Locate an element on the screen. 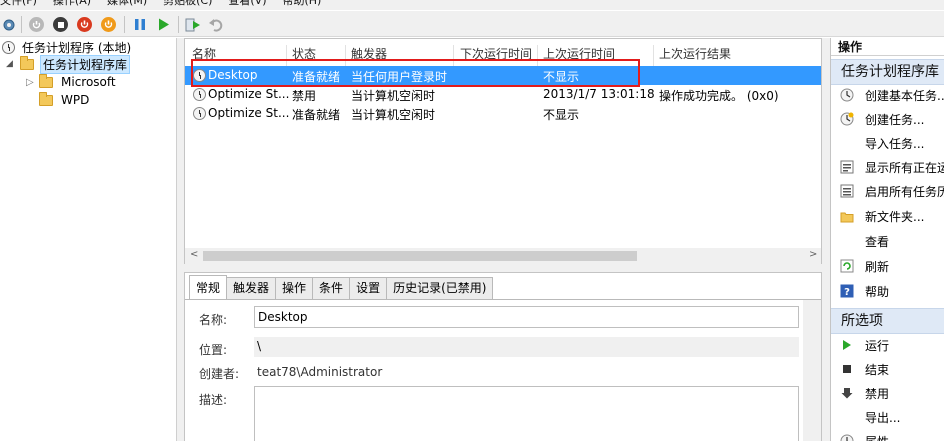 The width and height of the screenshot is (944, 441). toolbar is located at coordinates (472, 24).